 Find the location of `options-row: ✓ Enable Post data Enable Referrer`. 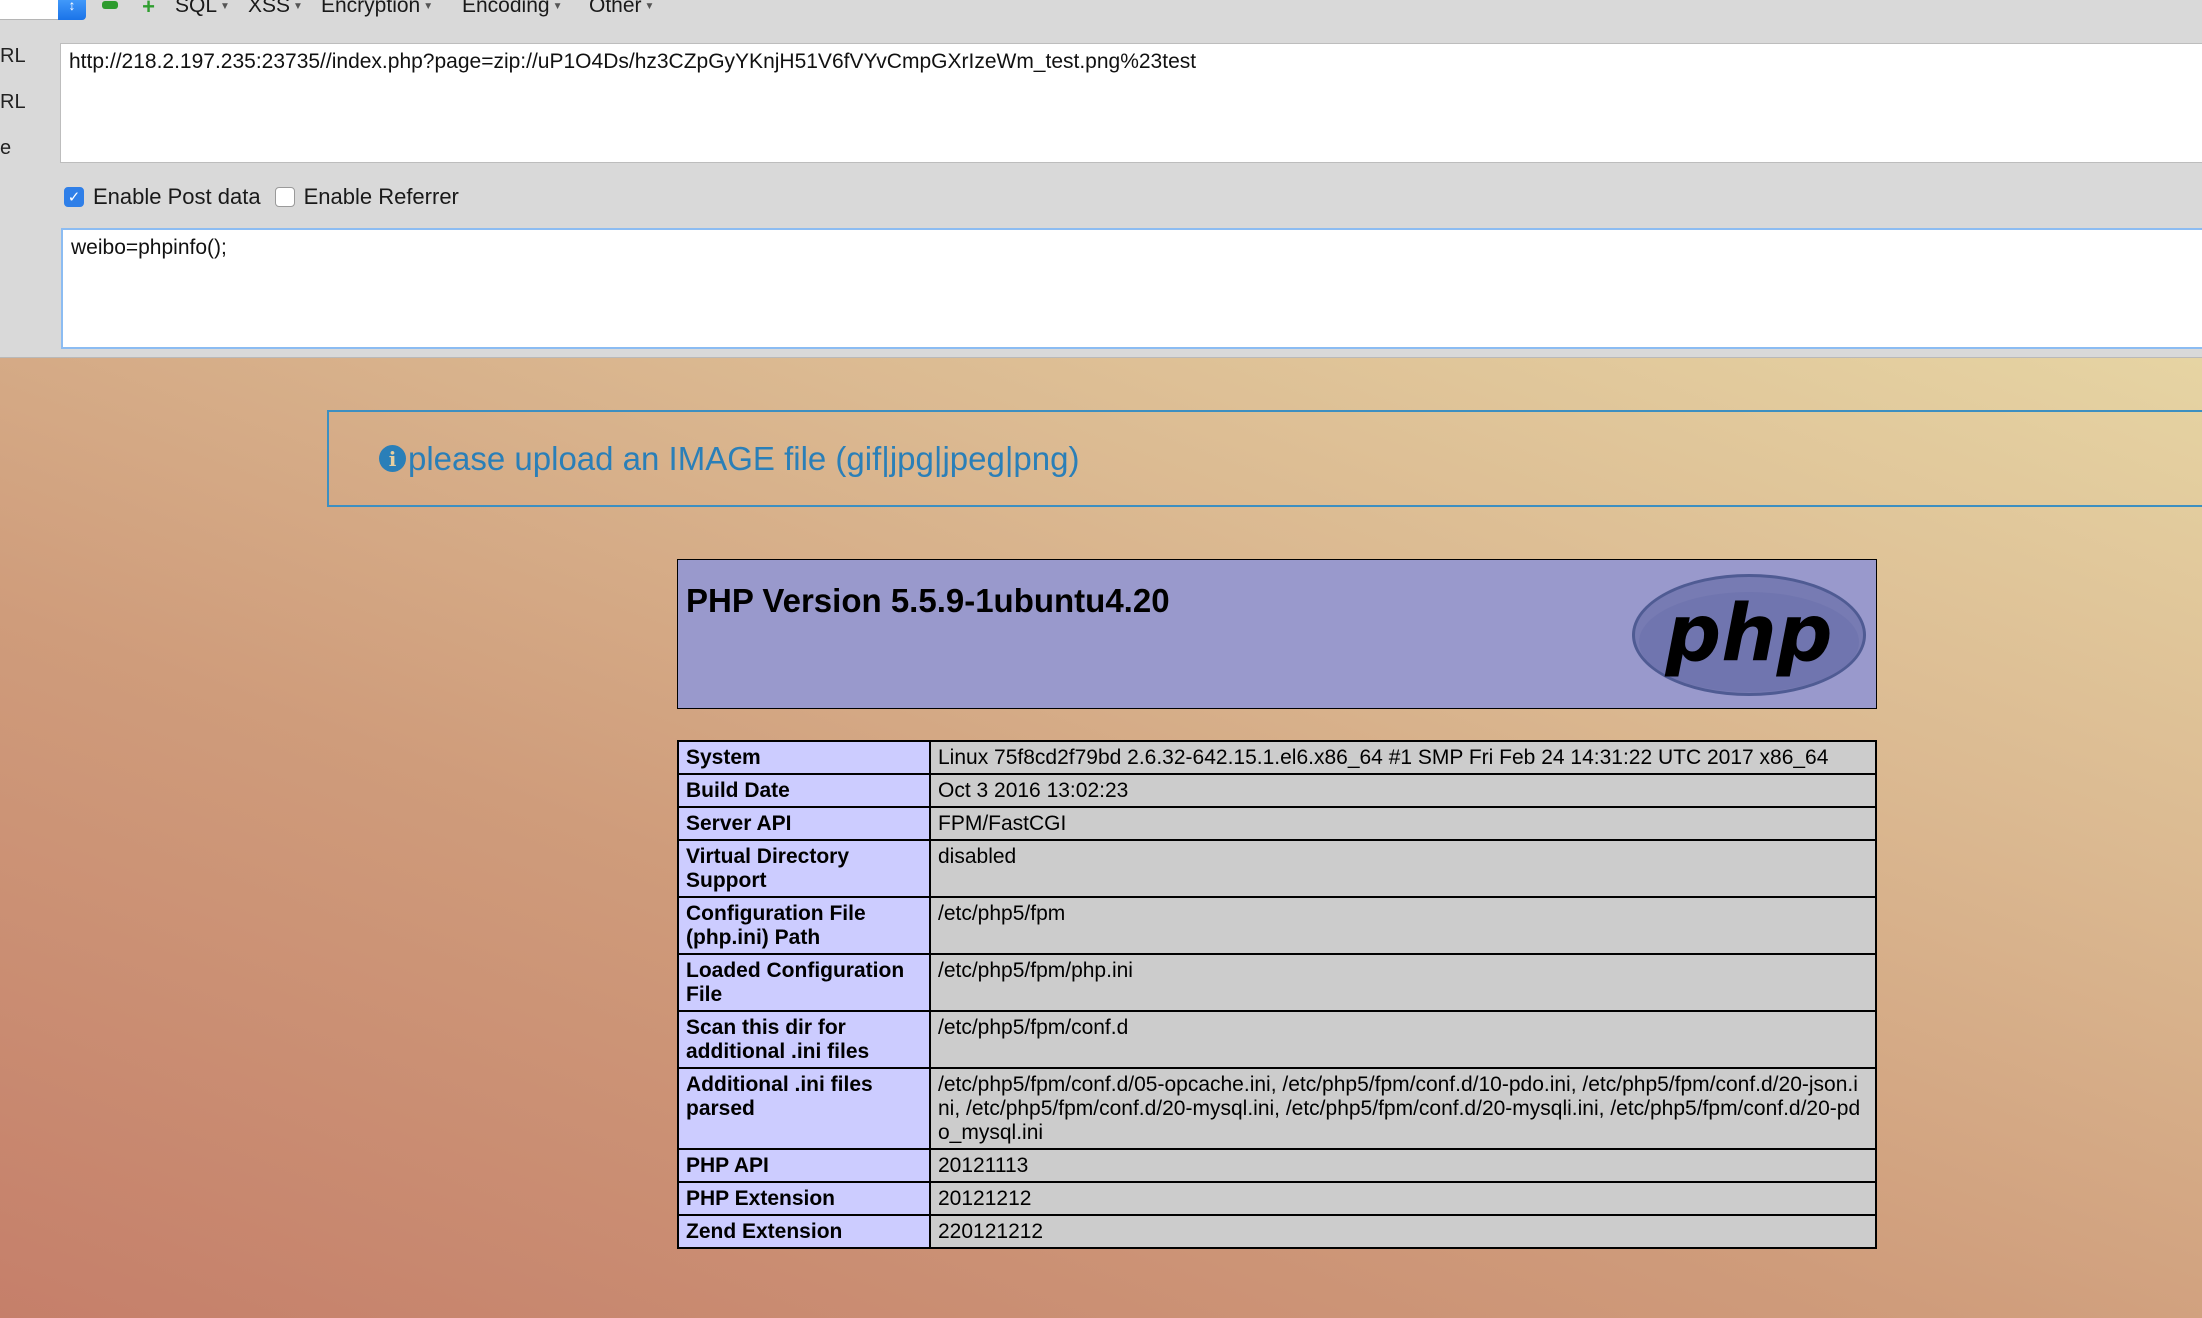

options-row: ✓ Enable Post data Enable Referrer is located at coordinates (261, 197).